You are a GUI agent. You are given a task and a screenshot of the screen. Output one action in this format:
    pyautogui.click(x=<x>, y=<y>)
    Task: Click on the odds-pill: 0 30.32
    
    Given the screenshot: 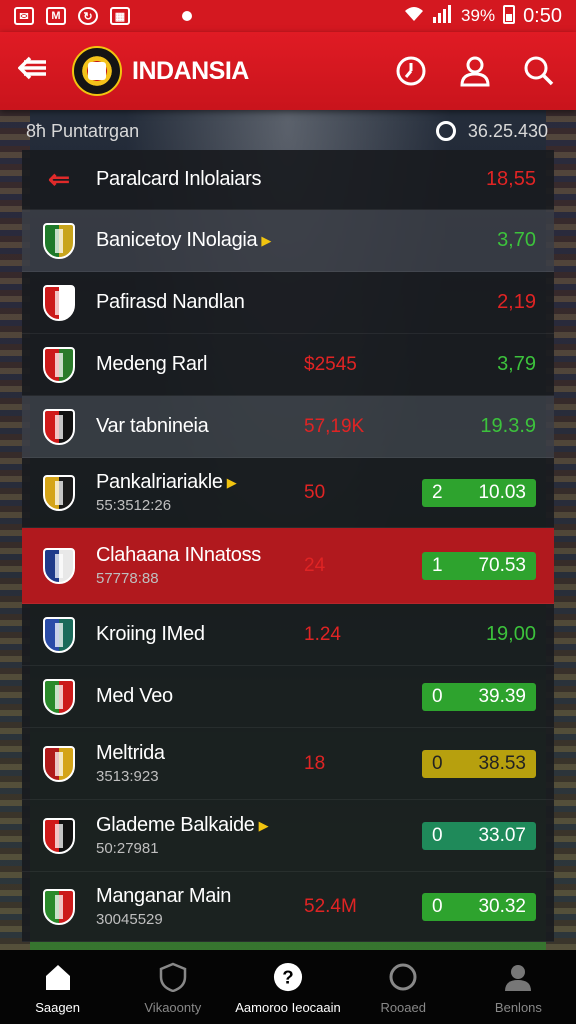 What is the action you would take?
    pyautogui.click(x=479, y=906)
    